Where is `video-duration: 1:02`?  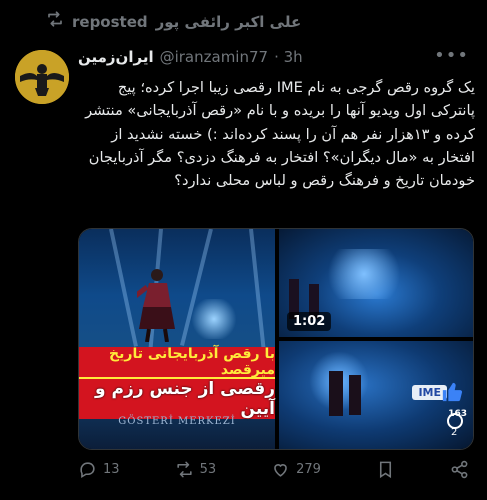
video-duration: 1:02 is located at coordinates (309, 321).